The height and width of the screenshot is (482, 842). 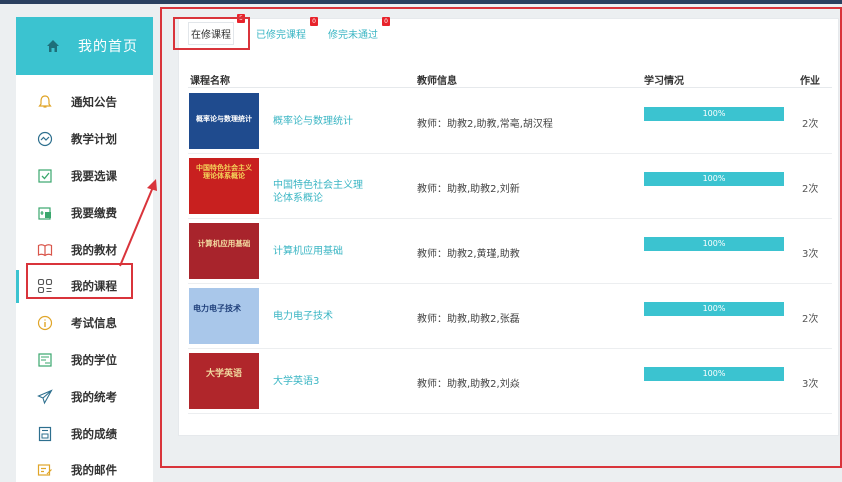 I want to click on sidebar-item-unified-exam: 我的统考, so click(x=84, y=396).